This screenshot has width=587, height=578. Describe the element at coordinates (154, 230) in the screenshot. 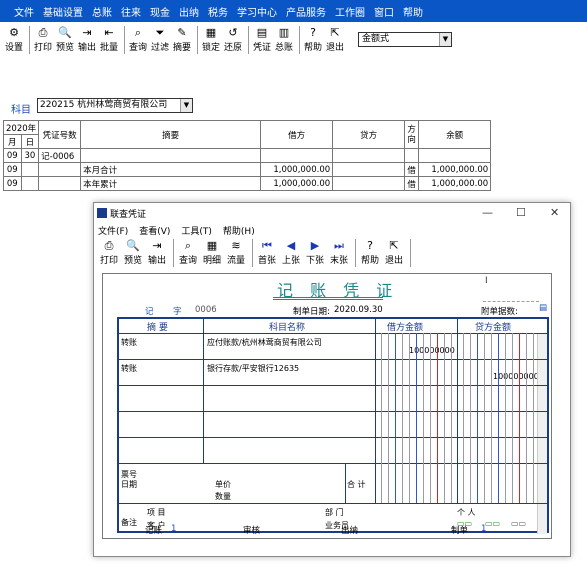

I see `dialog-menu-item-1: 查看(V)` at that location.